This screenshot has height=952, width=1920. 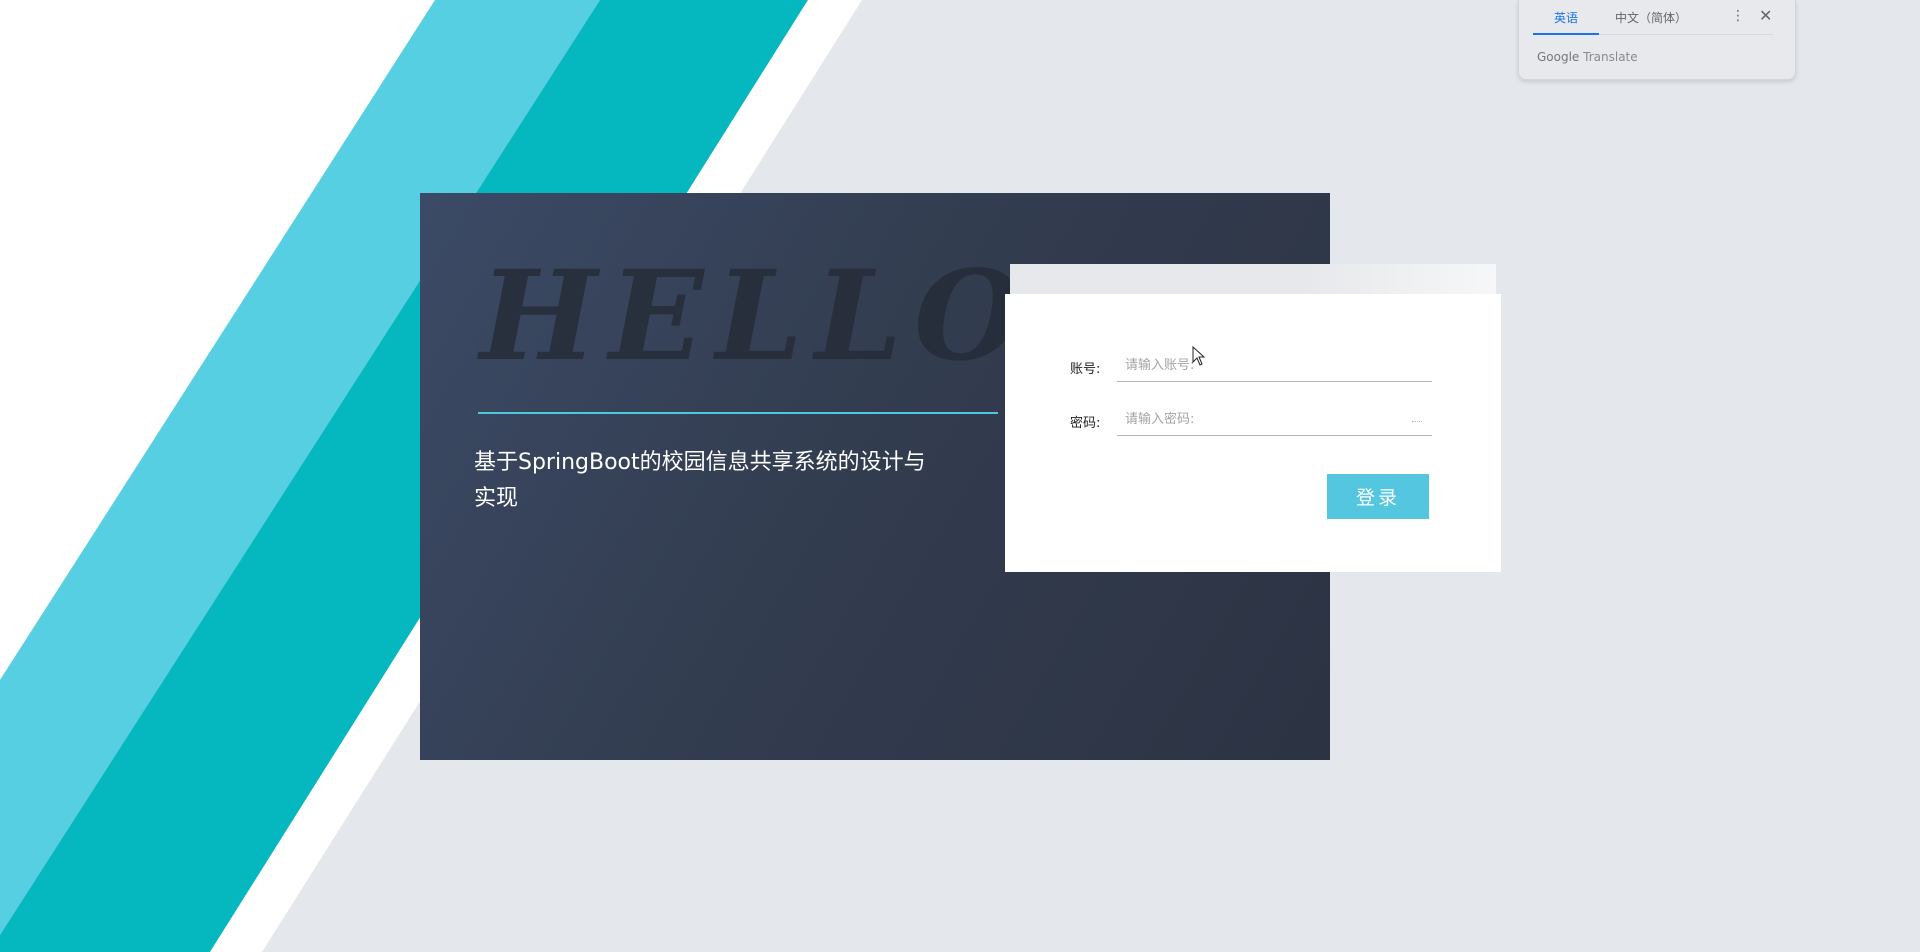 I want to click on hello-watermark: HELLO, so click(x=757, y=316).